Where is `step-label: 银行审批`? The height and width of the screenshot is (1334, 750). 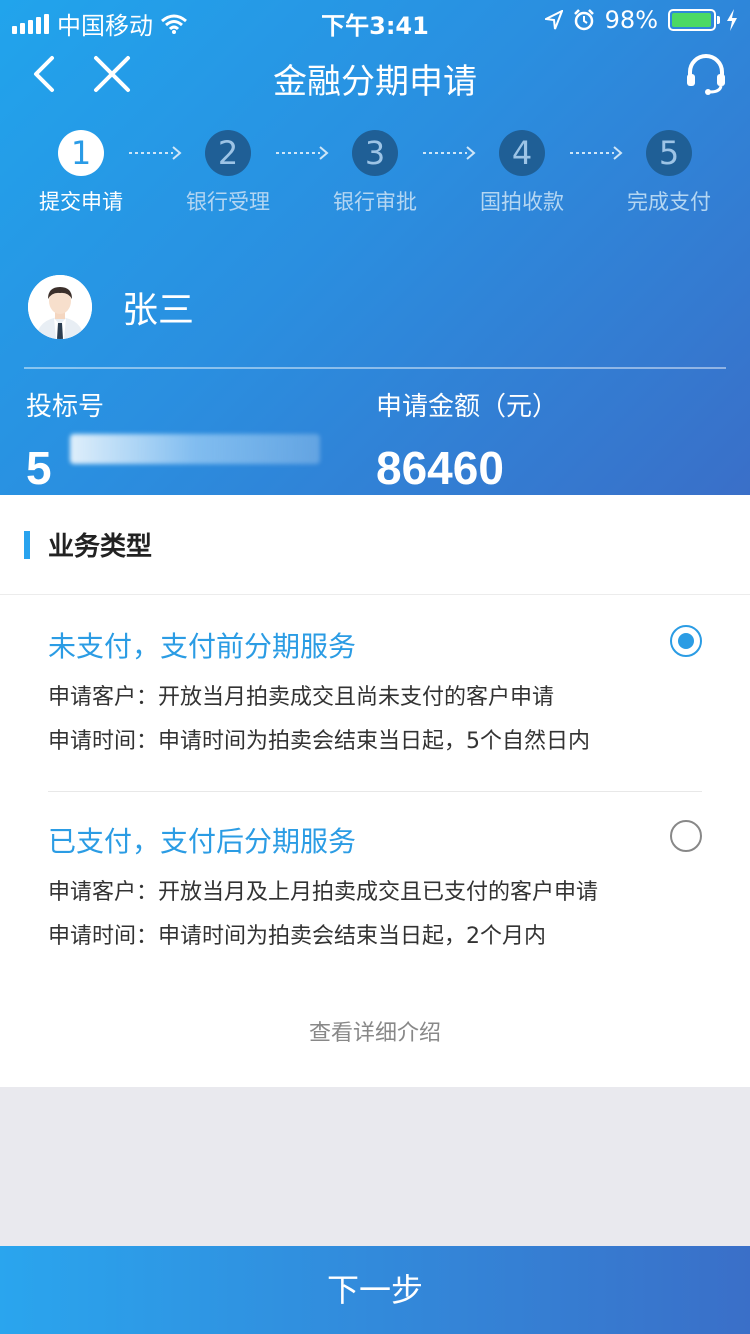
step-label: 银行审批 is located at coordinates (375, 202).